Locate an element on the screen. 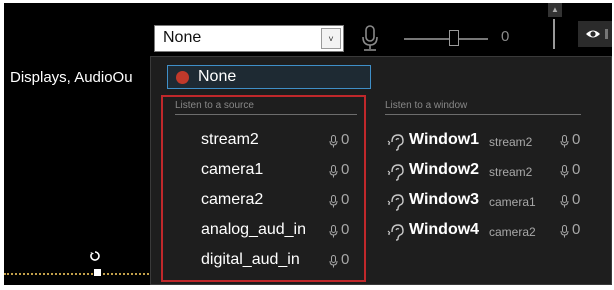 This screenshot has width=614, height=290. window-name: Window4 is located at coordinates (444, 229).